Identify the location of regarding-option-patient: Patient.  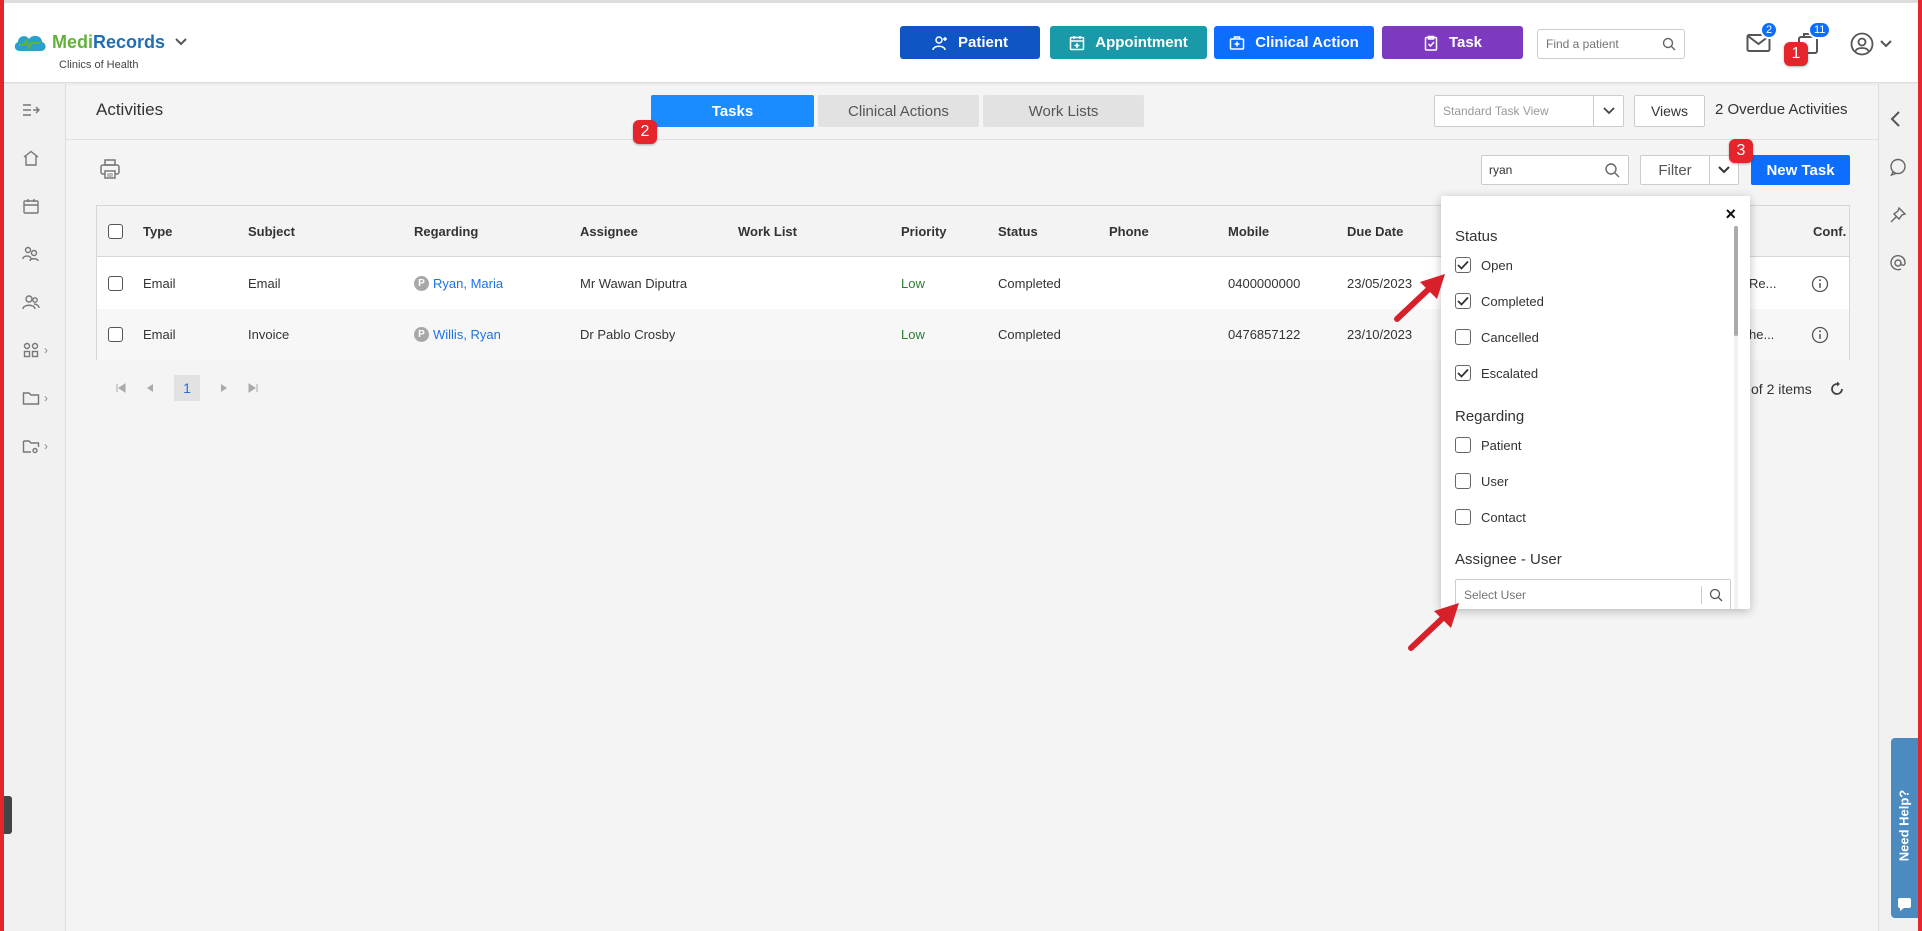
(1488, 445).